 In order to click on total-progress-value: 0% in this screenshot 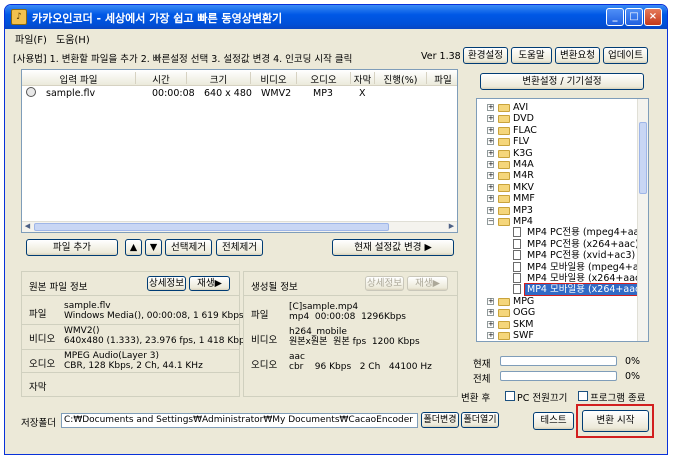, I will do `click(633, 376)`.